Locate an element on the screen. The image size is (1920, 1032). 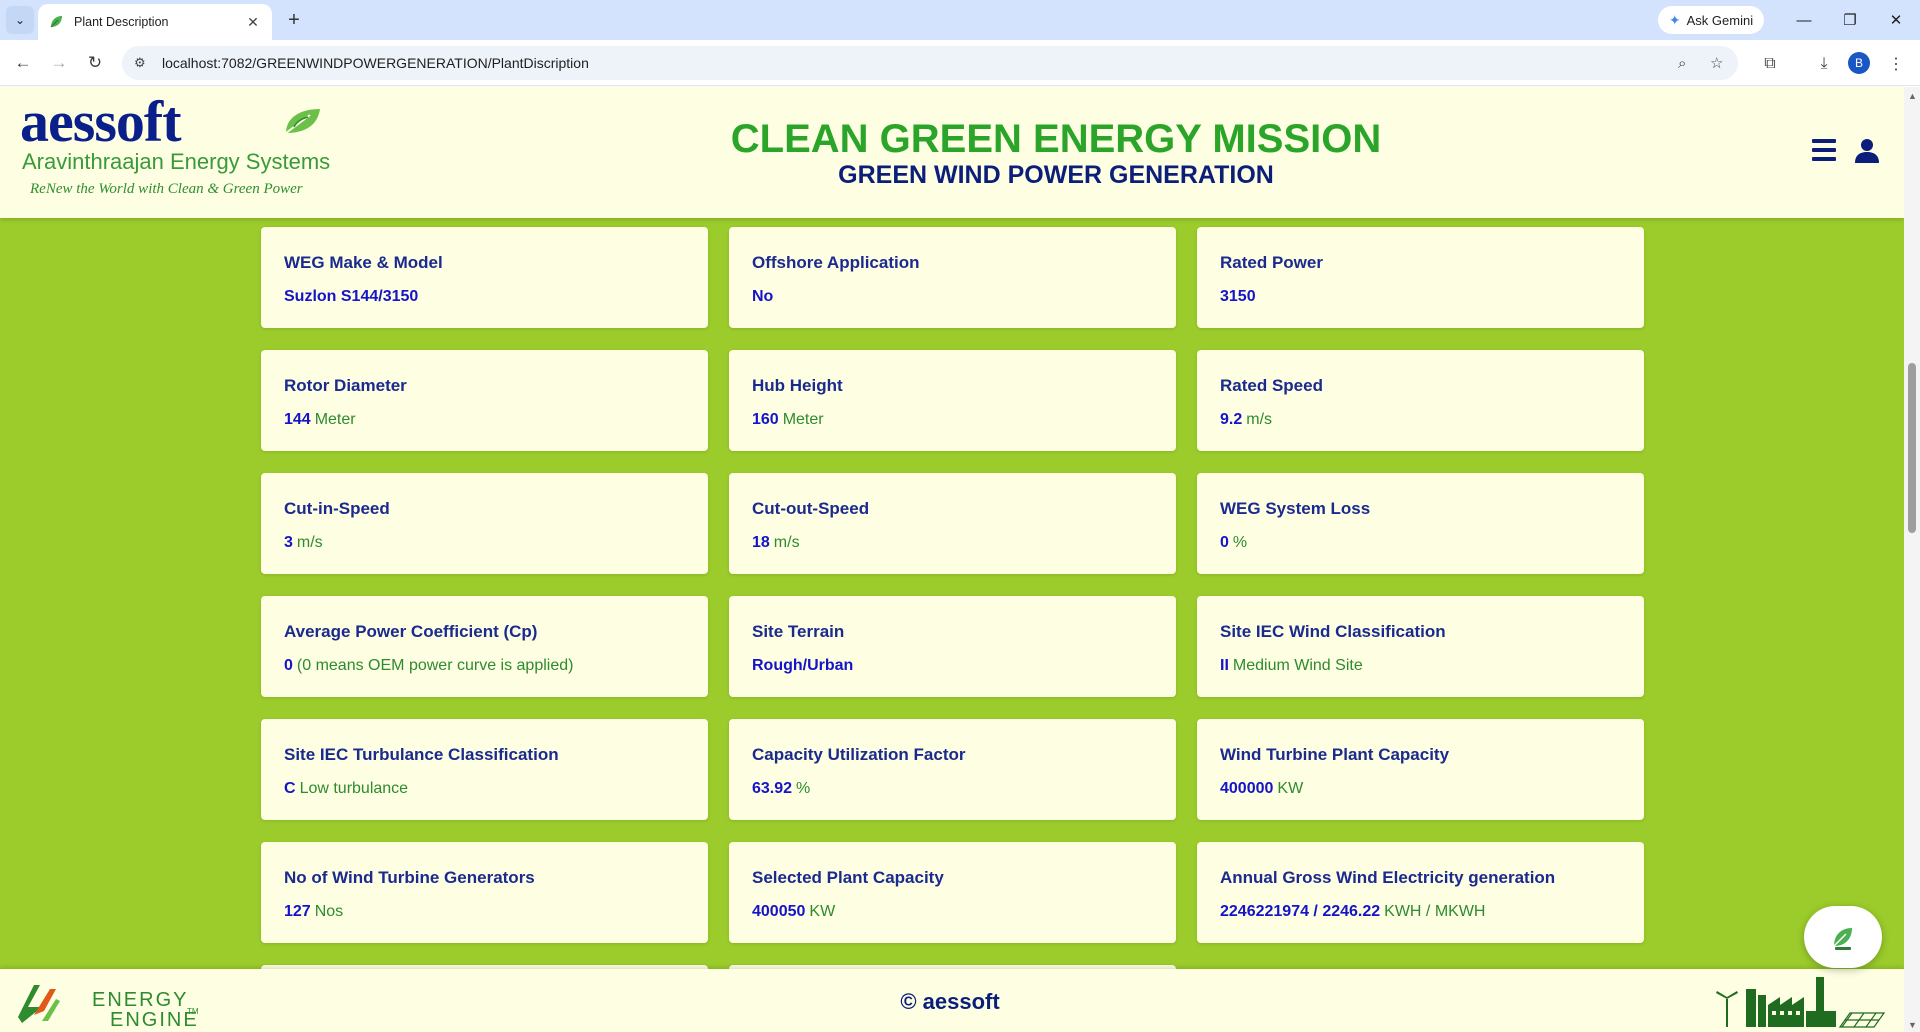
parameter-unit: Medium Wind Site is located at coordinates (1297, 665).